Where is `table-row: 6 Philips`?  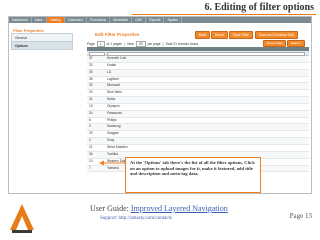
table-row: 6 Philips is located at coordinates (198, 121).